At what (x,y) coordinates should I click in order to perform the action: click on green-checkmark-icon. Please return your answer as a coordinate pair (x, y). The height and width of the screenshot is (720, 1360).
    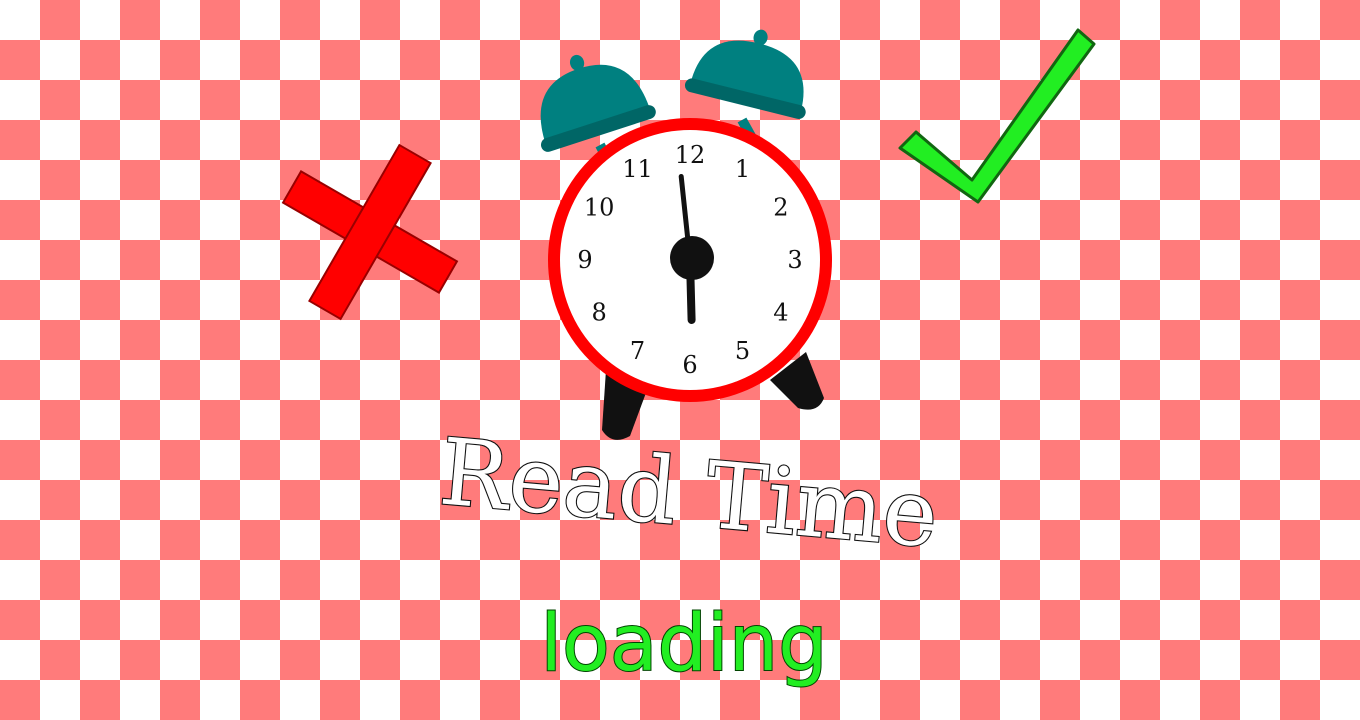
    Looking at the image, I should click on (997, 116).